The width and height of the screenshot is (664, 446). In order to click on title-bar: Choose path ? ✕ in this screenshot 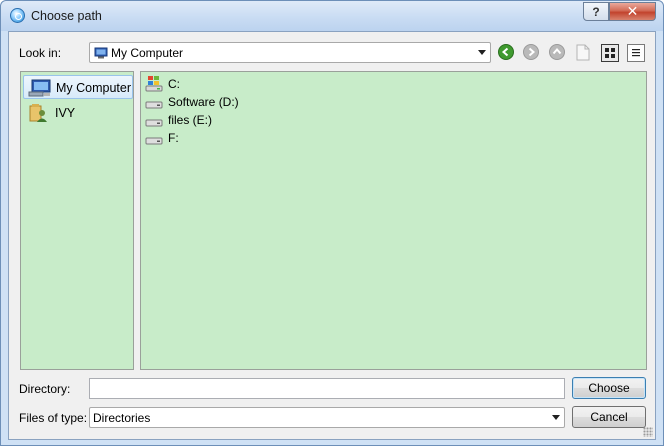, I will do `click(332, 16)`.